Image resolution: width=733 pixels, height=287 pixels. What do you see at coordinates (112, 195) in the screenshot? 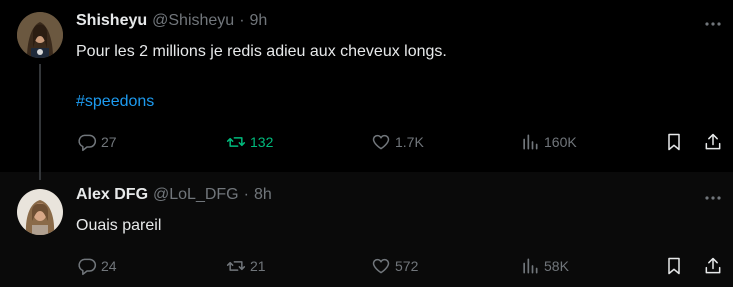
I see `display-name: Alex DFG` at bounding box center [112, 195].